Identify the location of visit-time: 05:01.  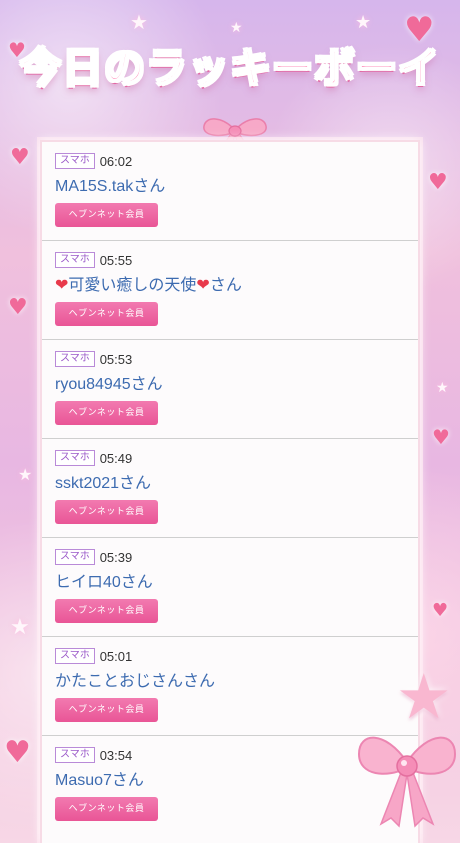
(116, 656).